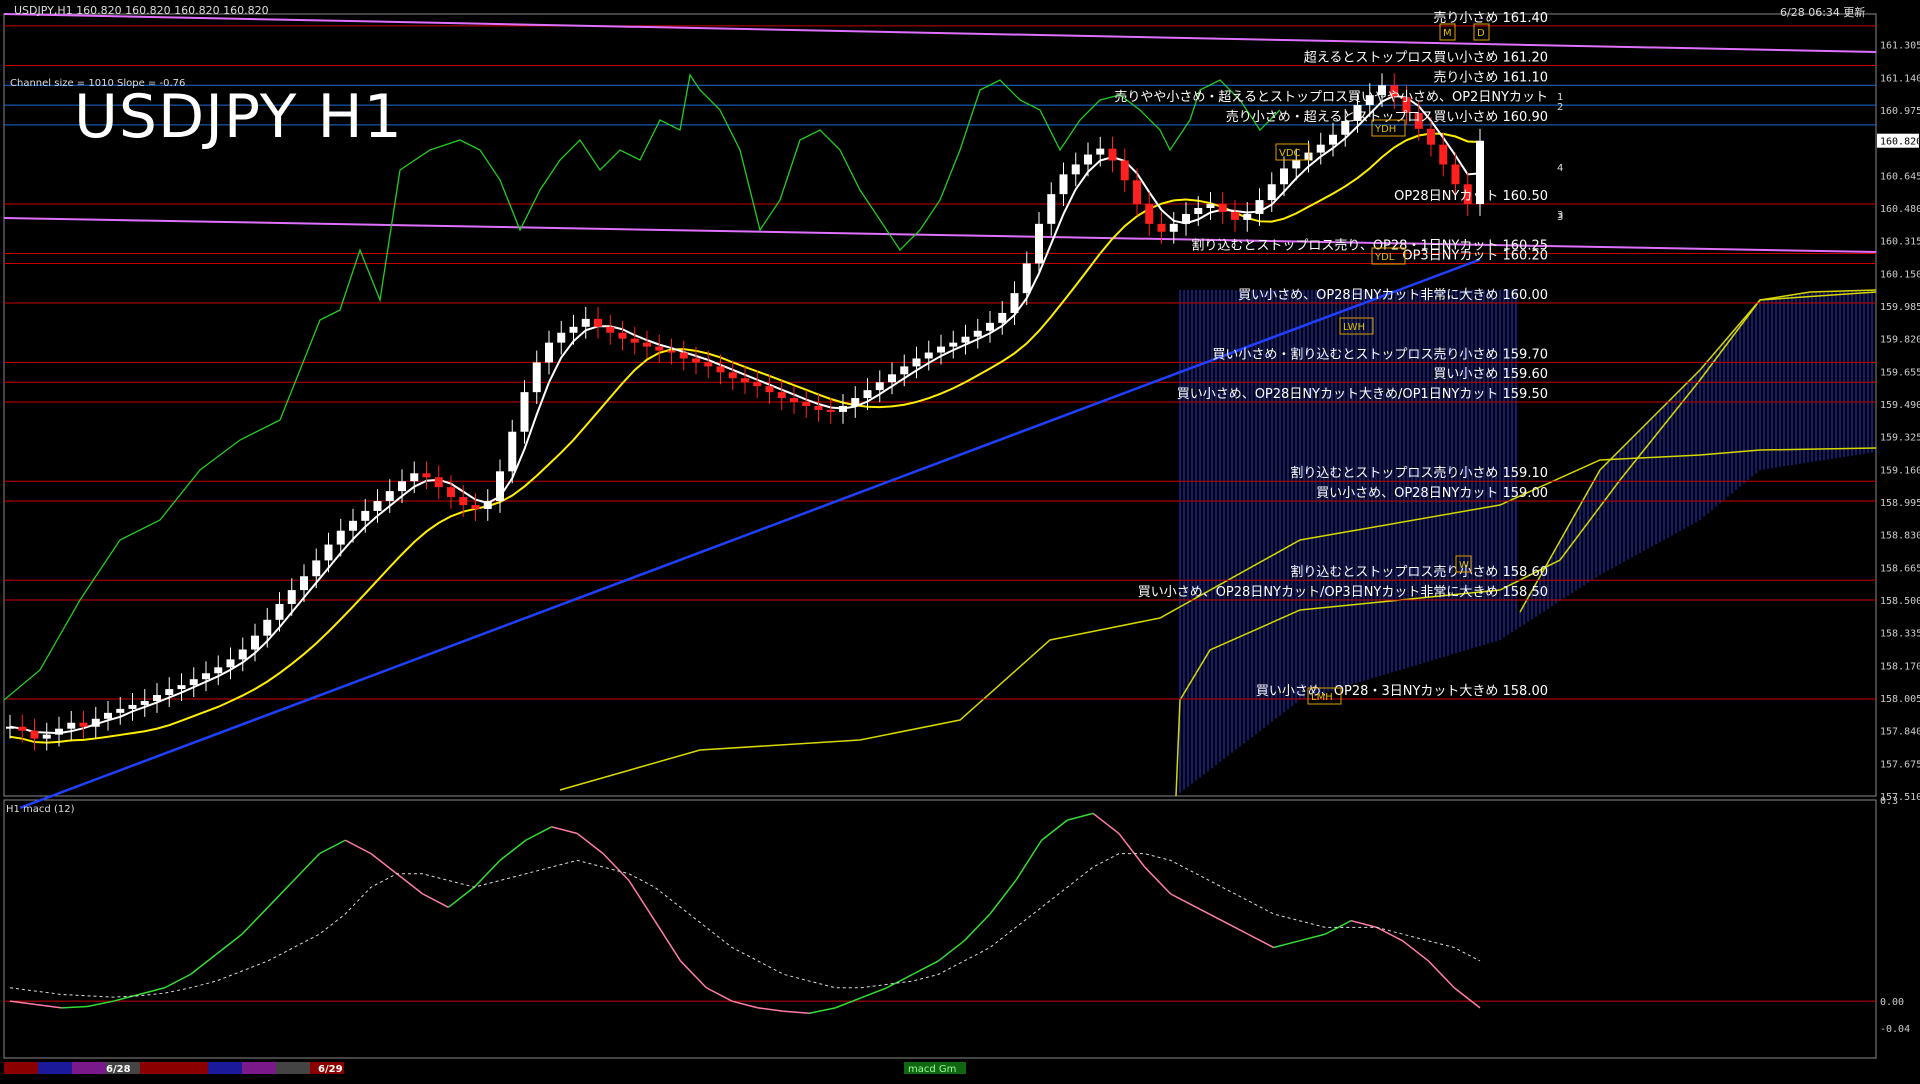  What do you see at coordinates (40, 809) in the screenshot?
I see `macd-label: H1 macd (12)` at bounding box center [40, 809].